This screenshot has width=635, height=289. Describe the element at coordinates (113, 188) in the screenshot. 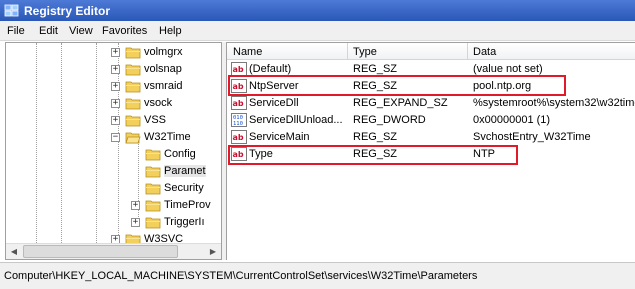

I see `tree-node: Security` at that location.